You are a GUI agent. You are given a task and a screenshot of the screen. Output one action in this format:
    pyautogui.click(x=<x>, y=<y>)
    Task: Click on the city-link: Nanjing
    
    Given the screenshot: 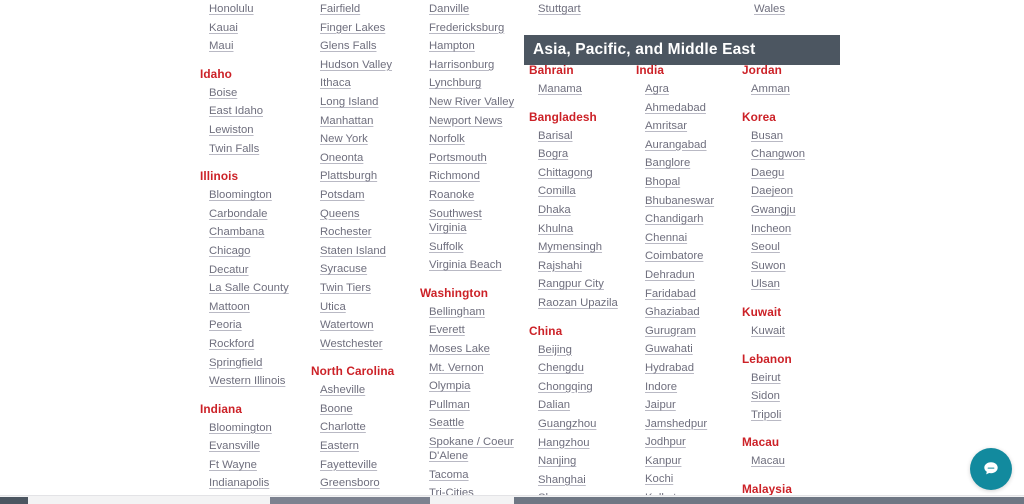 What is the action you would take?
    pyautogui.click(x=580, y=461)
    